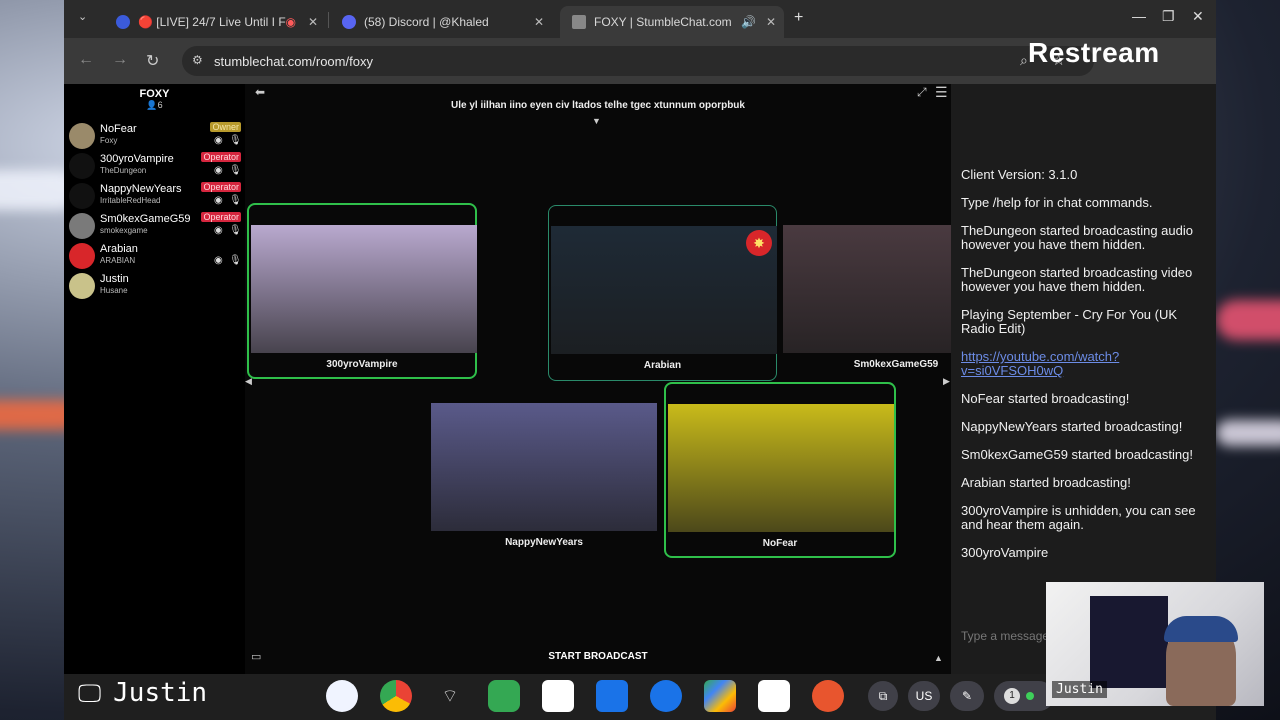  Describe the element at coordinates (883, 696) in the screenshot. I see `clipboard-tray: ⧉` at that location.